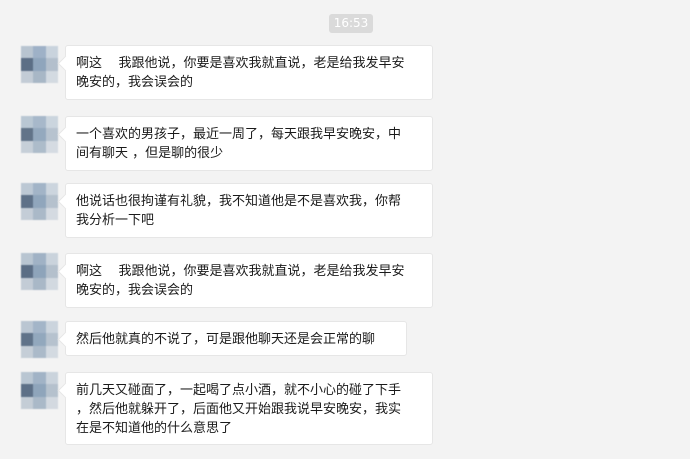  I want to click on message-bubble: 一个喜欢的男孩子，最近一周了，每天跟我早安晚安，中 间有聊天 ，但是聊的很少, so click(249, 143).